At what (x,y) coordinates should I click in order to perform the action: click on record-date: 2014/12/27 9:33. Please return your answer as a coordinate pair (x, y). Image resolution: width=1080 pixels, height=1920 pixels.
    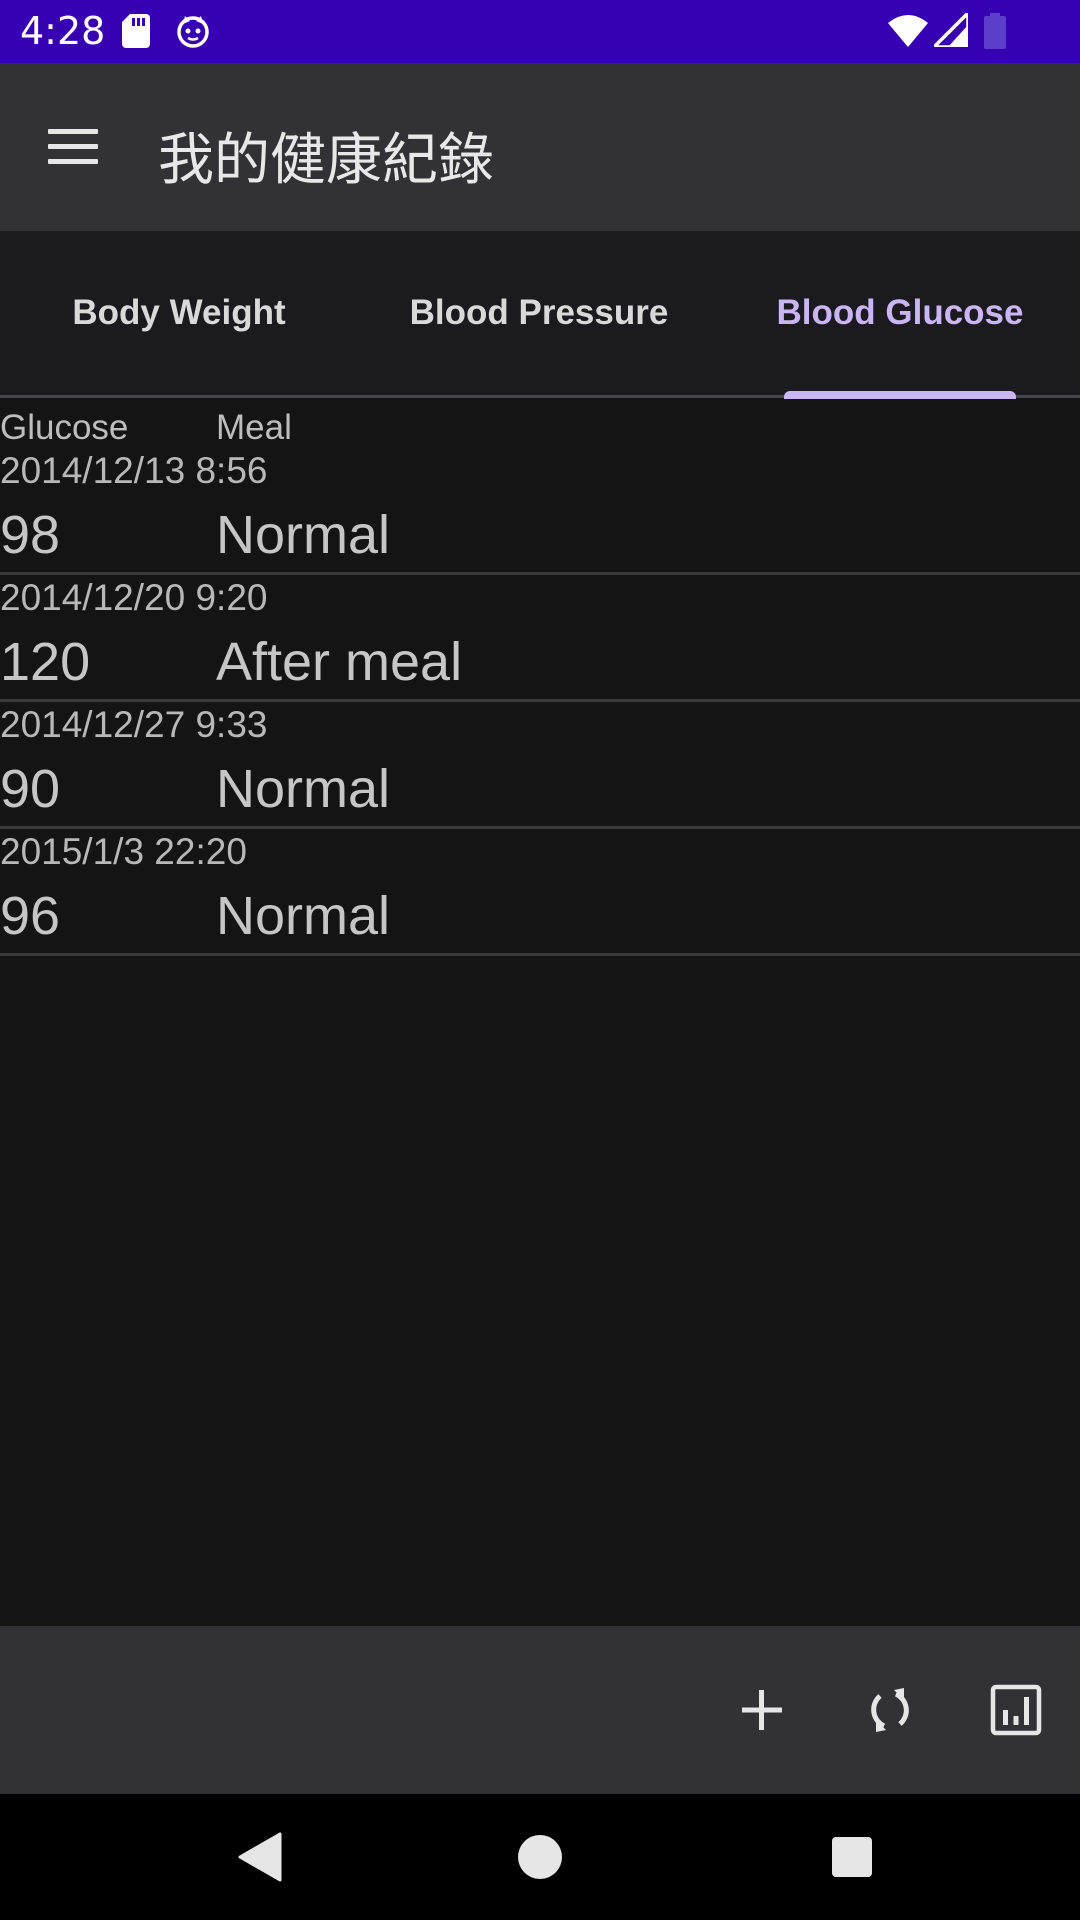
    Looking at the image, I should click on (134, 724).